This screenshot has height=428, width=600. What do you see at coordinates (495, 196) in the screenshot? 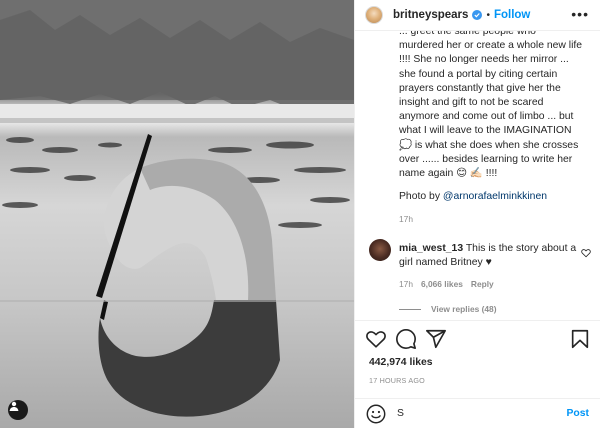
I see `photo-credit-link: @arnorafaelminkkinen` at bounding box center [495, 196].